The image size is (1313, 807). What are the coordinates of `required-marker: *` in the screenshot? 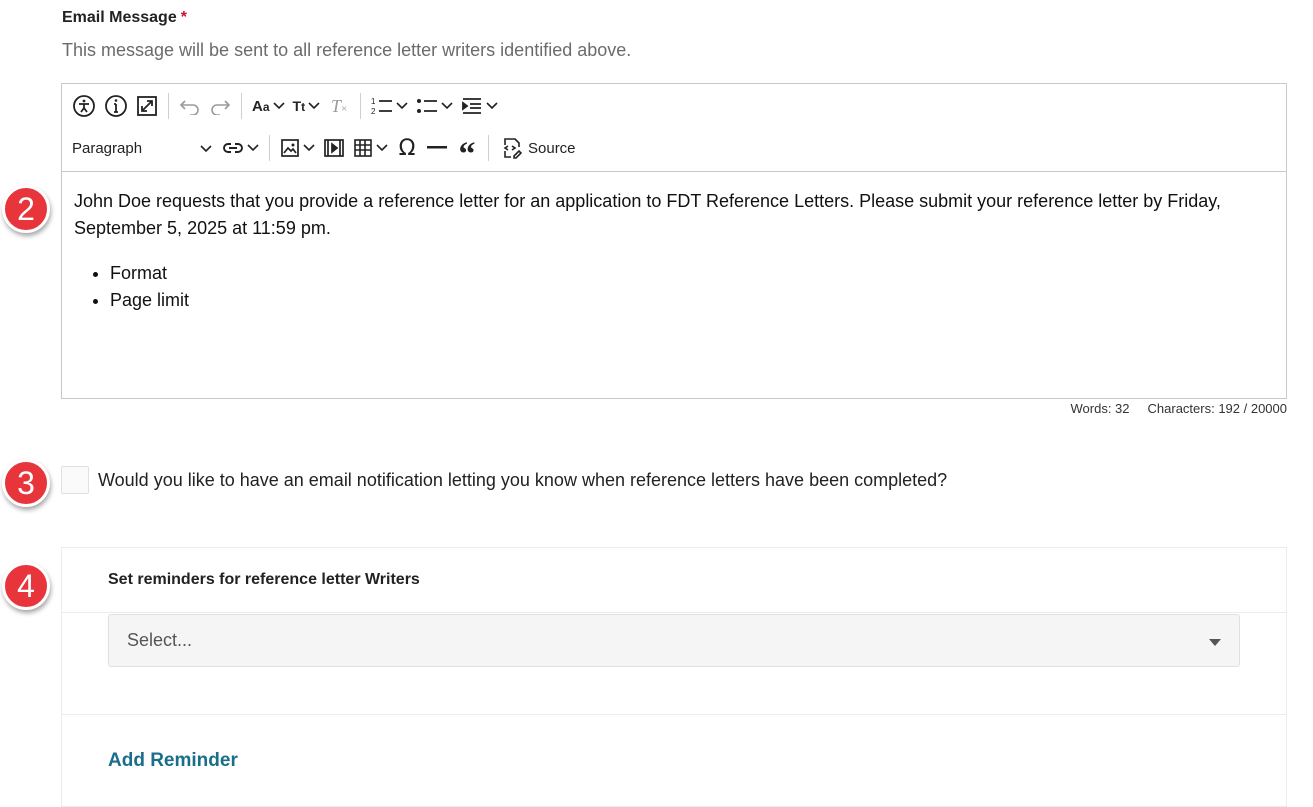 It's located at (183, 17).